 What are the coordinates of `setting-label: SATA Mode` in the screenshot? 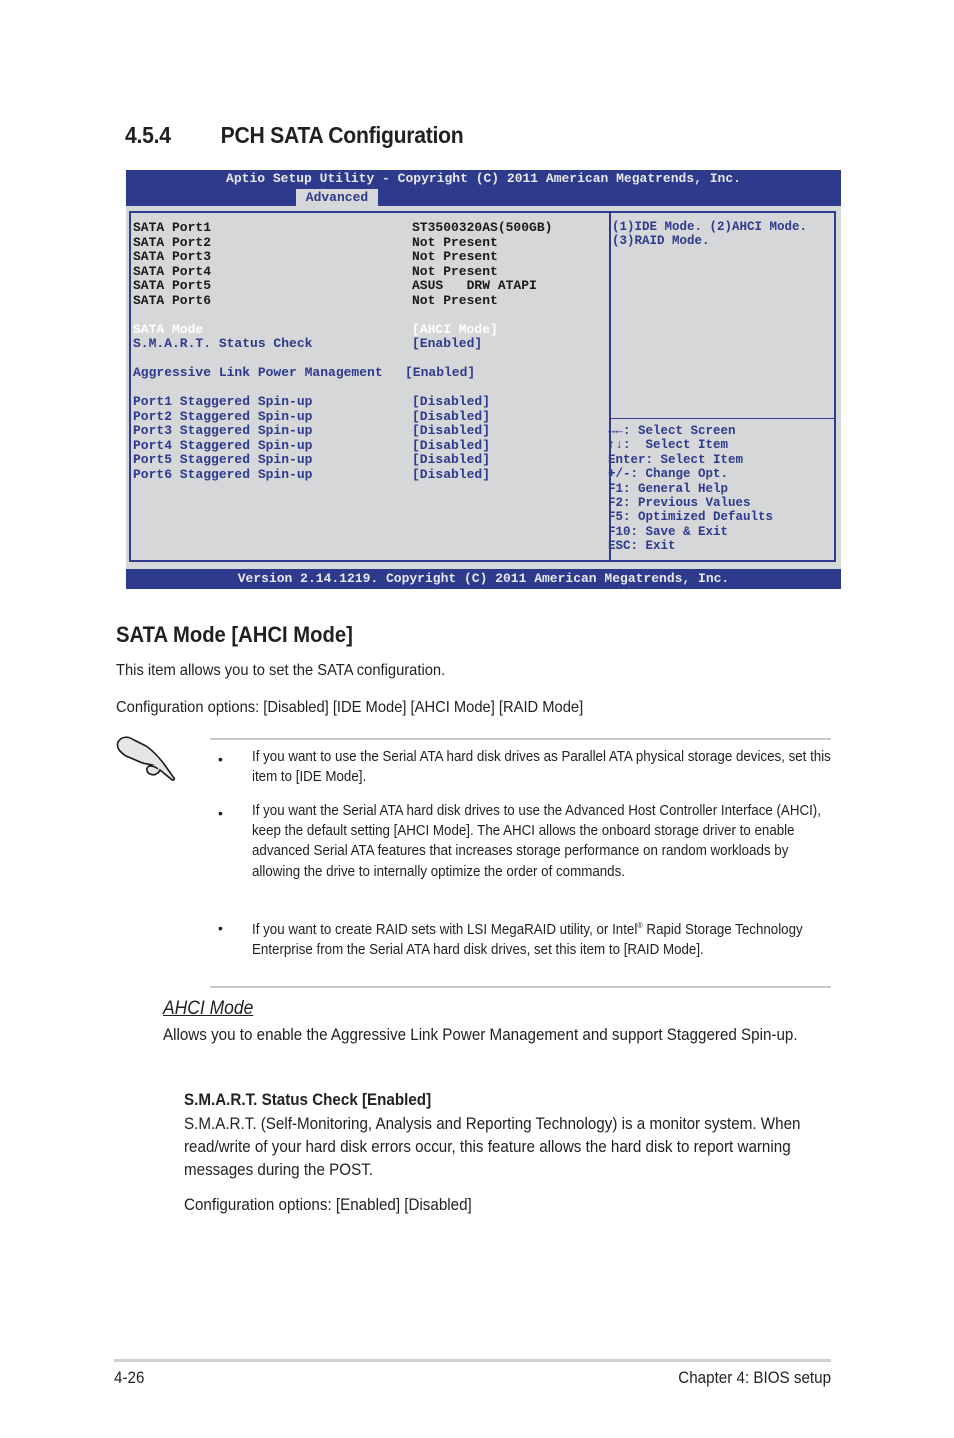 It's located at (168, 329).